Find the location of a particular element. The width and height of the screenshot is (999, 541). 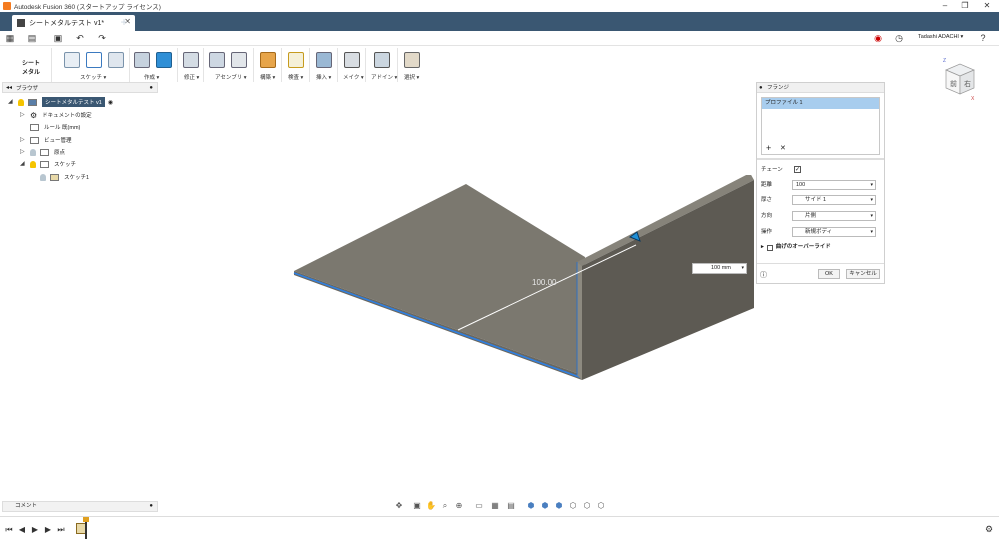

create-icon is located at coordinates (142, 60).